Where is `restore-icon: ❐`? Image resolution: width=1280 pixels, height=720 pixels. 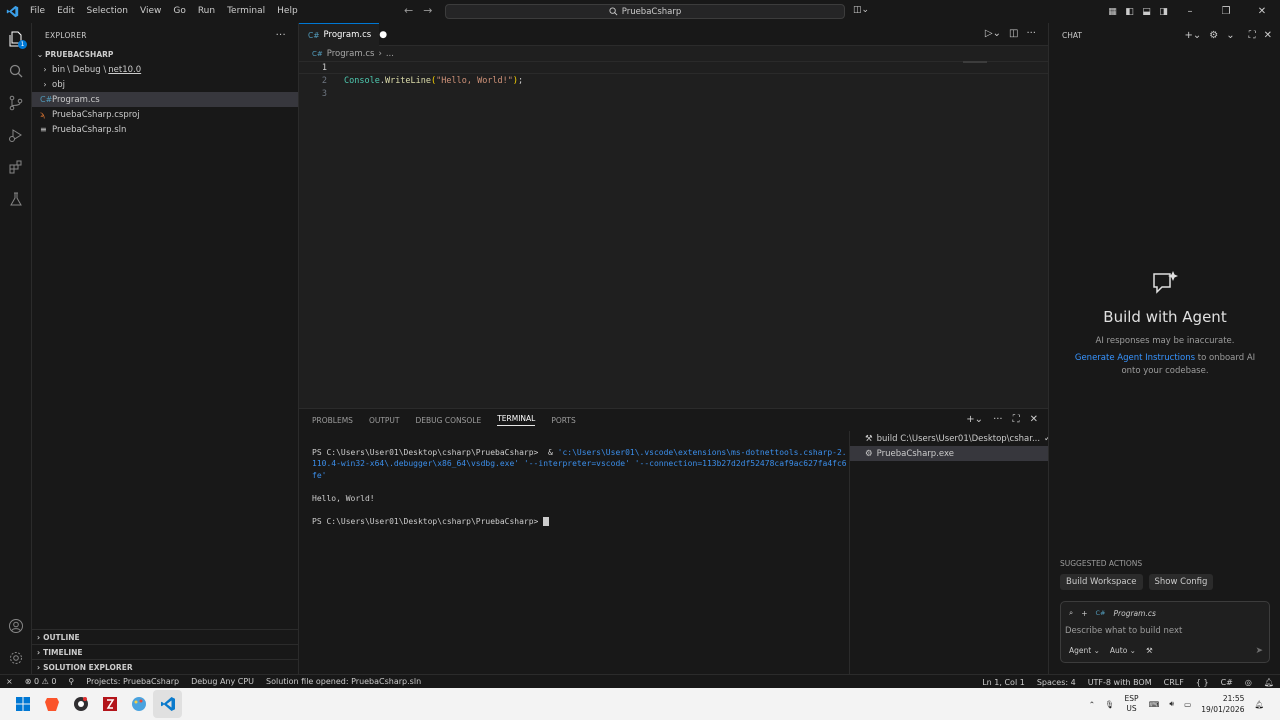
restore-icon: ❐ is located at coordinates (1226, 11).